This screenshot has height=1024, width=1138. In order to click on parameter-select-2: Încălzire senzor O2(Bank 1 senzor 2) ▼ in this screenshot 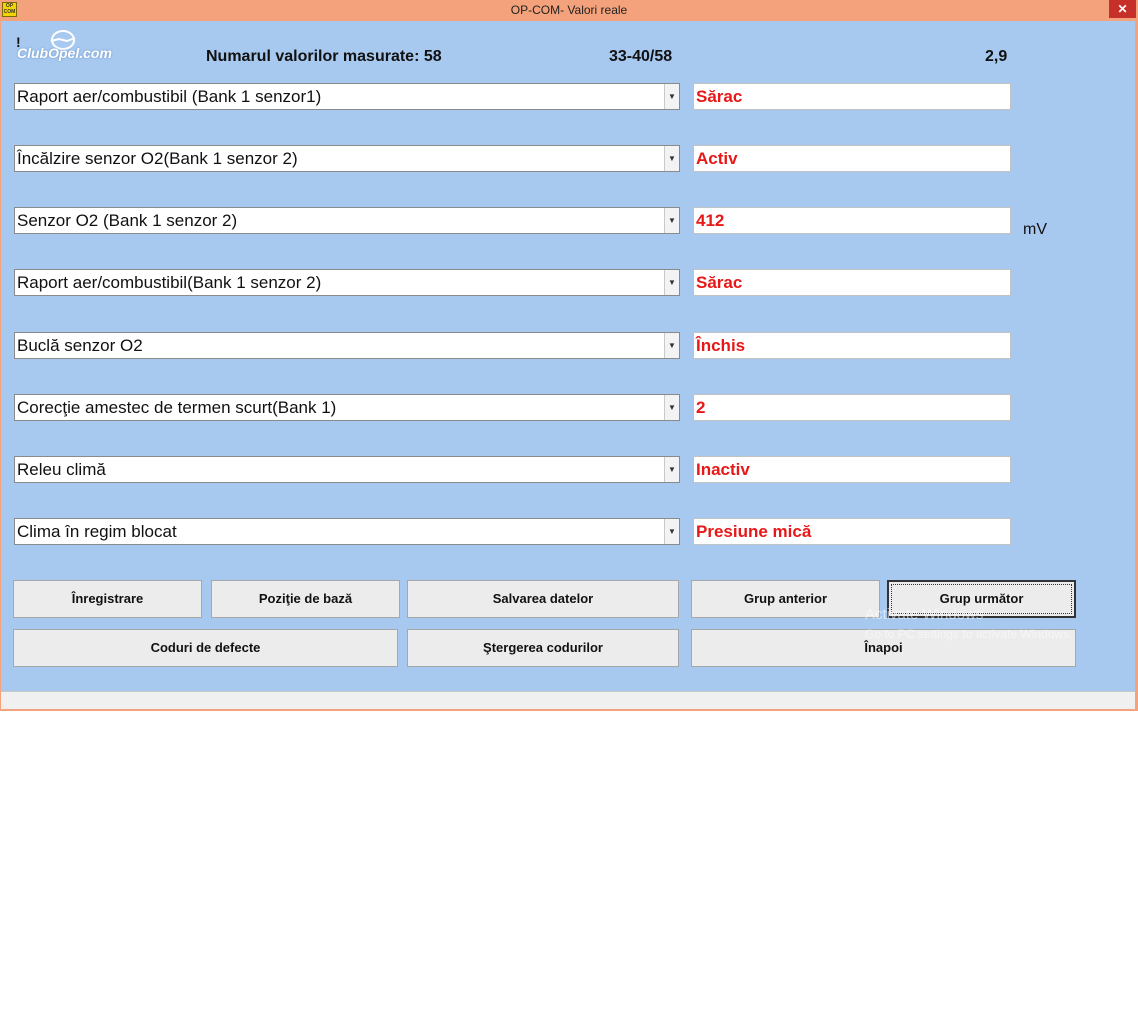, I will do `click(347, 158)`.